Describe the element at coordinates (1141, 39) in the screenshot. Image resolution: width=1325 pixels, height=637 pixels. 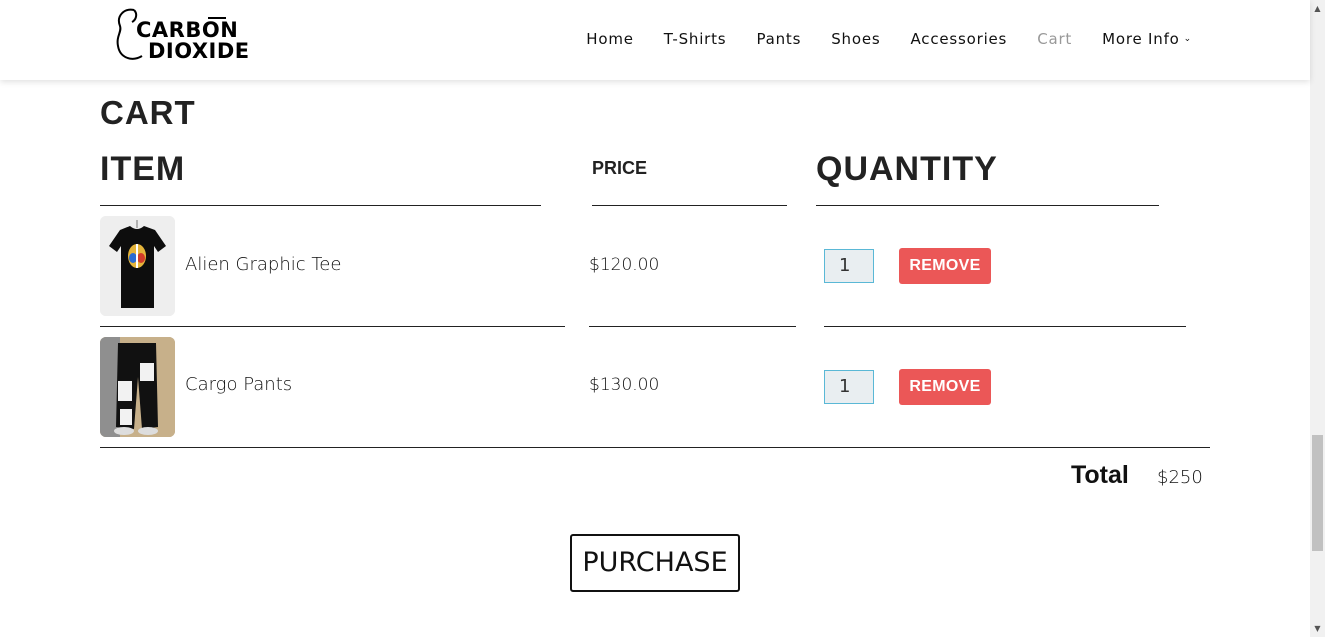
I see `nav-more-info-label: More Info` at that location.